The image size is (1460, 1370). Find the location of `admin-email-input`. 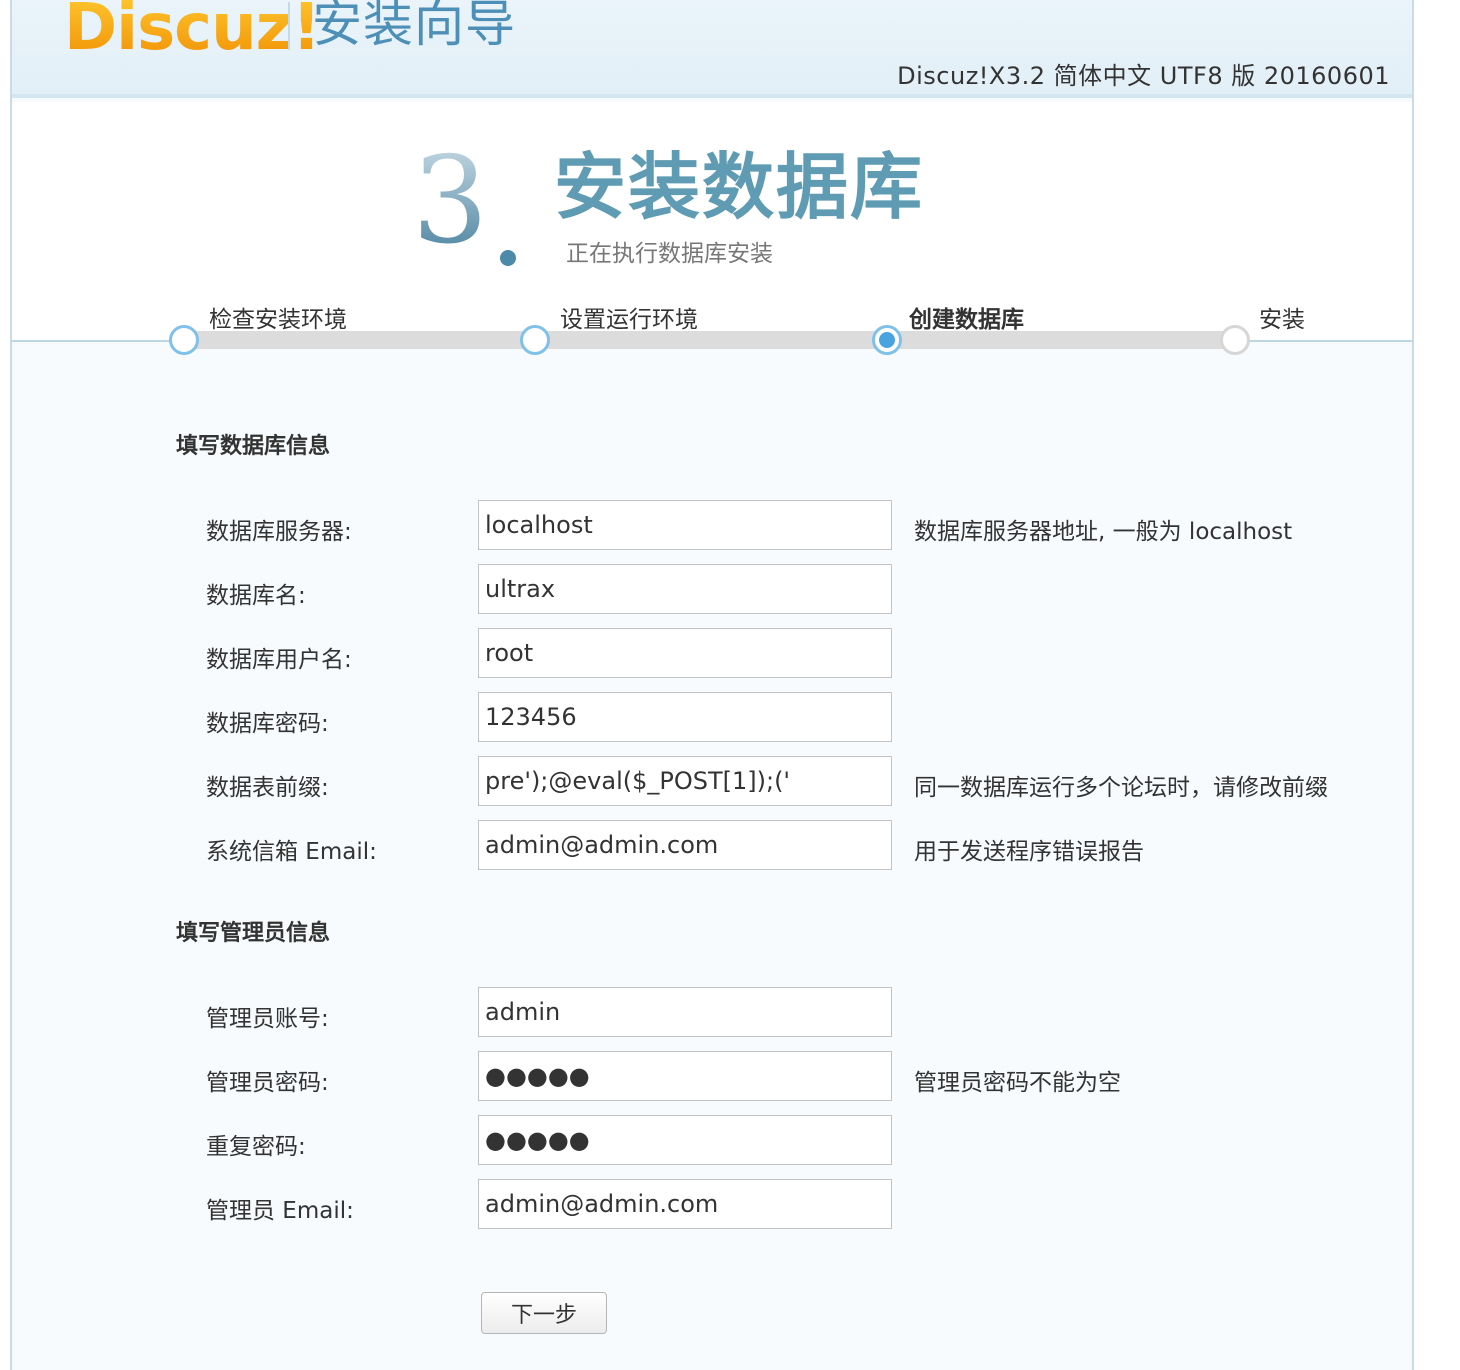

admin-email-input is located at coordinates (685, 1204).